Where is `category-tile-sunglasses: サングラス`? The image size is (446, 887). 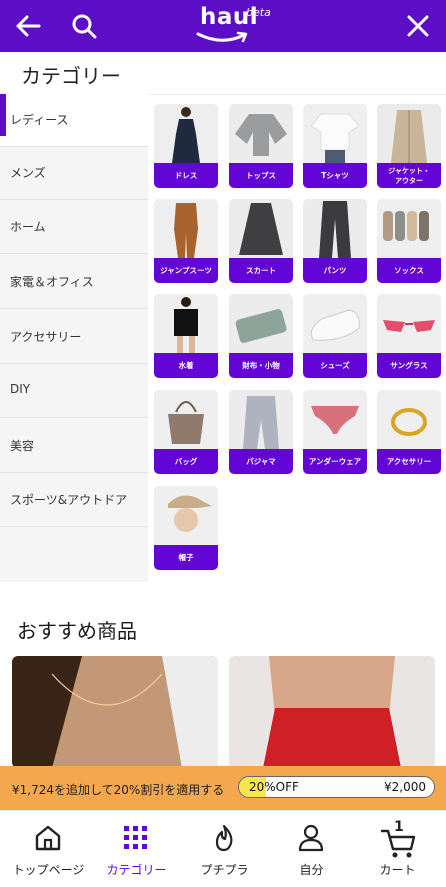 category-tile-sunglasses: サングラス is located at coordinates (409, 336).